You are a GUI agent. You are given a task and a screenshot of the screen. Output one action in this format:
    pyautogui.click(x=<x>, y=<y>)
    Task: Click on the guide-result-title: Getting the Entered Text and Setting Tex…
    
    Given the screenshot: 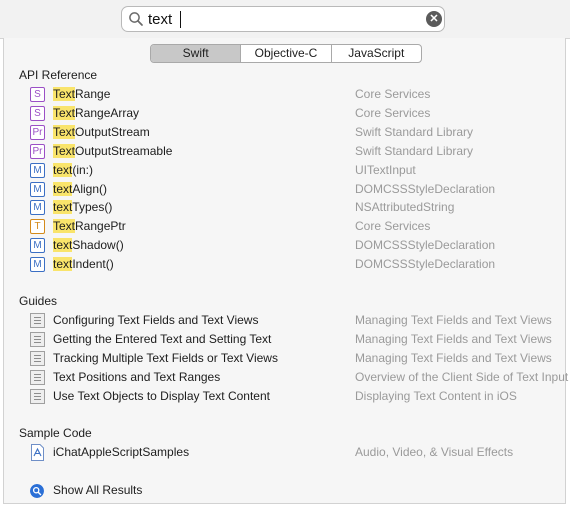 What is the action you would take?
    pyautogui.click(x=162, y=338)
    